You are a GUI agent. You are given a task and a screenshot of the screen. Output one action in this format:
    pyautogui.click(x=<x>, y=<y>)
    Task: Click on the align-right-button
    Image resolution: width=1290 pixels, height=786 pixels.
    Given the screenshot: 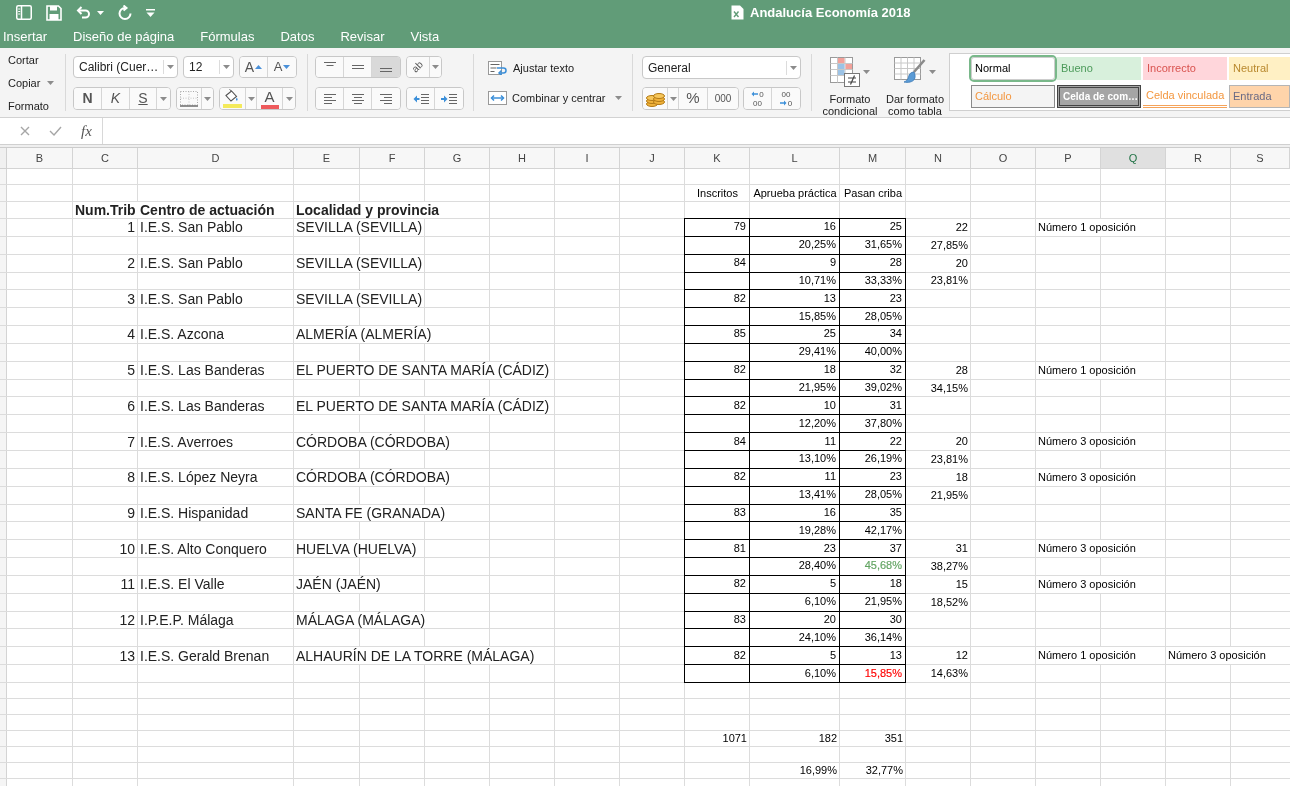 What is the action you would take?
    pyautogui.click(x=386, y=98)
    